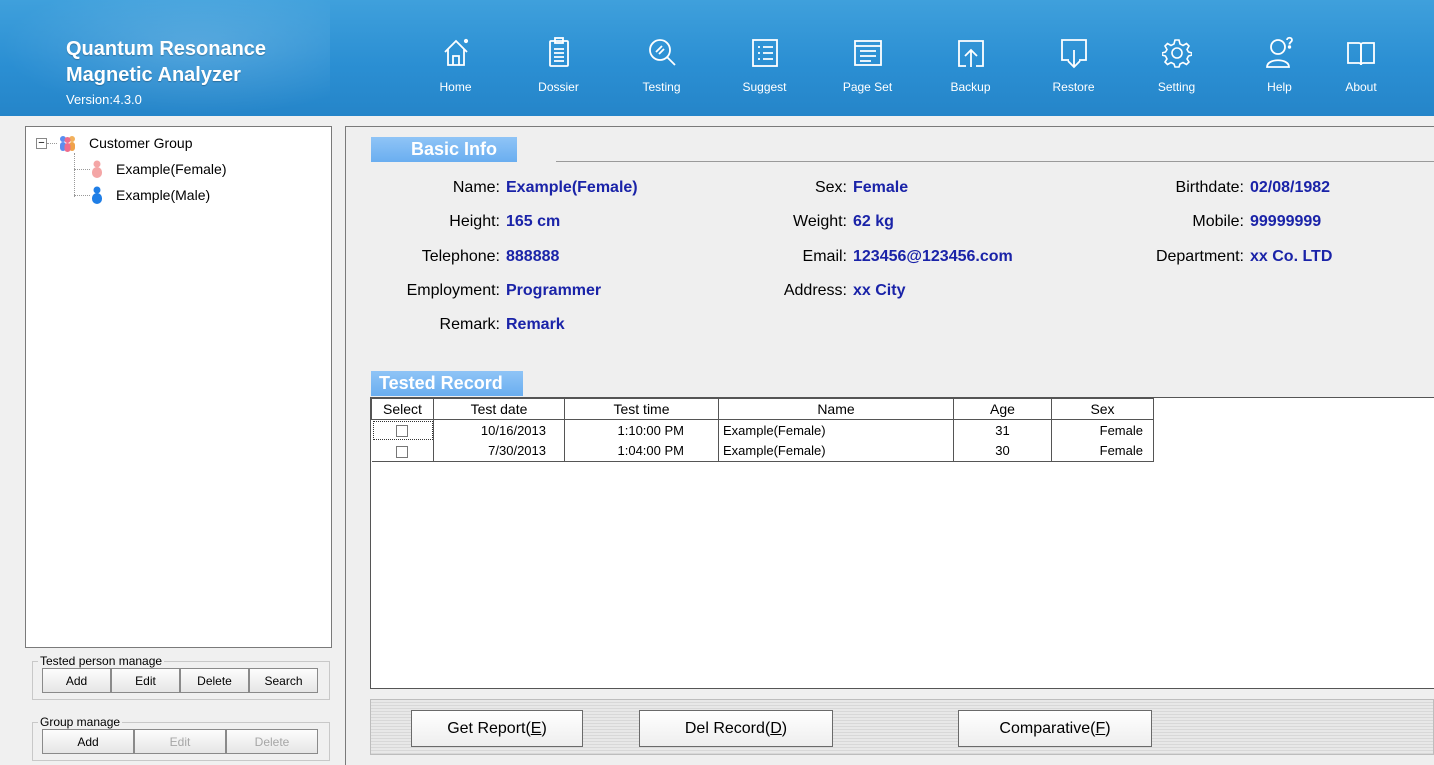  What do you see at coordinates (1002, 409) in the screenshot?
I see `col-age: Age` at bounding box center [1002, 409].